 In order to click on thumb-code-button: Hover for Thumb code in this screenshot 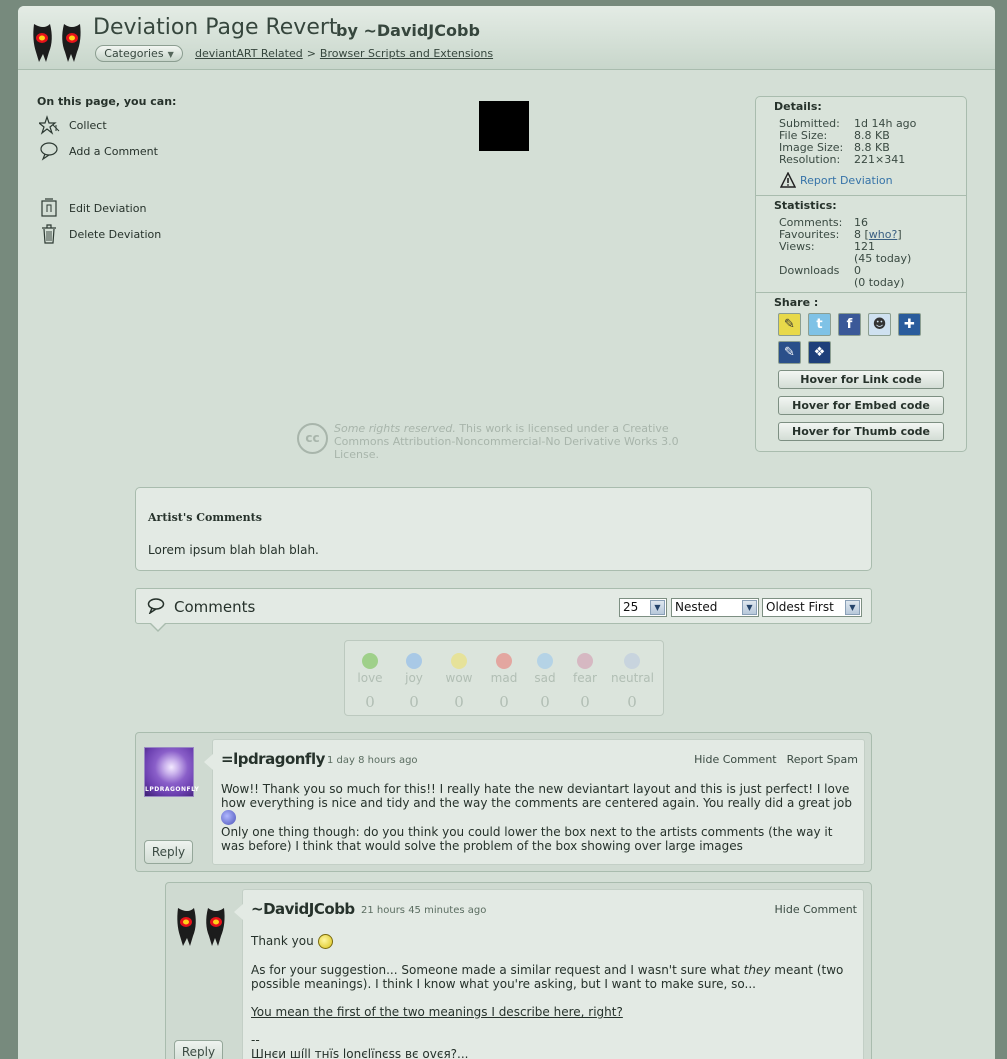, I will do `click(861, 431)`.